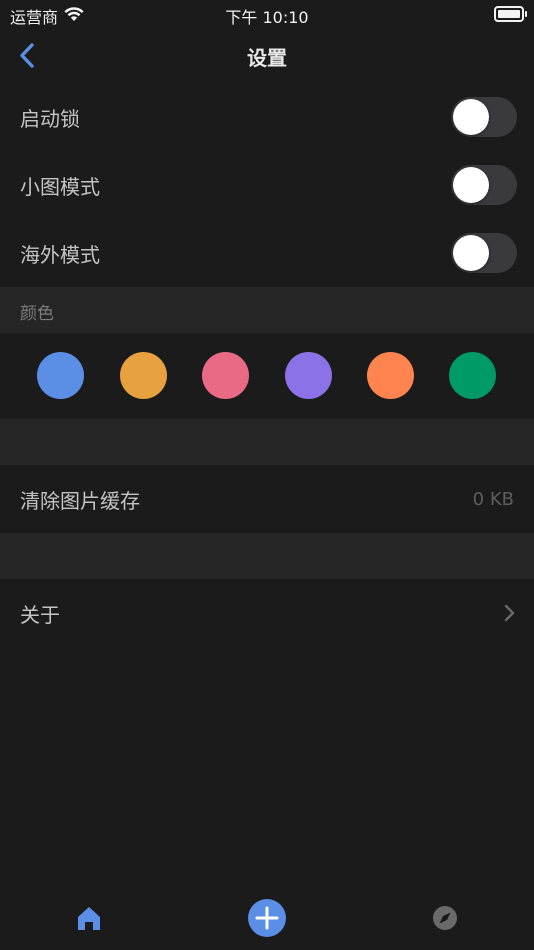 Image resolution: width=534 pixels, height=950 pixels. I want to click on color-swatch-purple, so click(308, 375).